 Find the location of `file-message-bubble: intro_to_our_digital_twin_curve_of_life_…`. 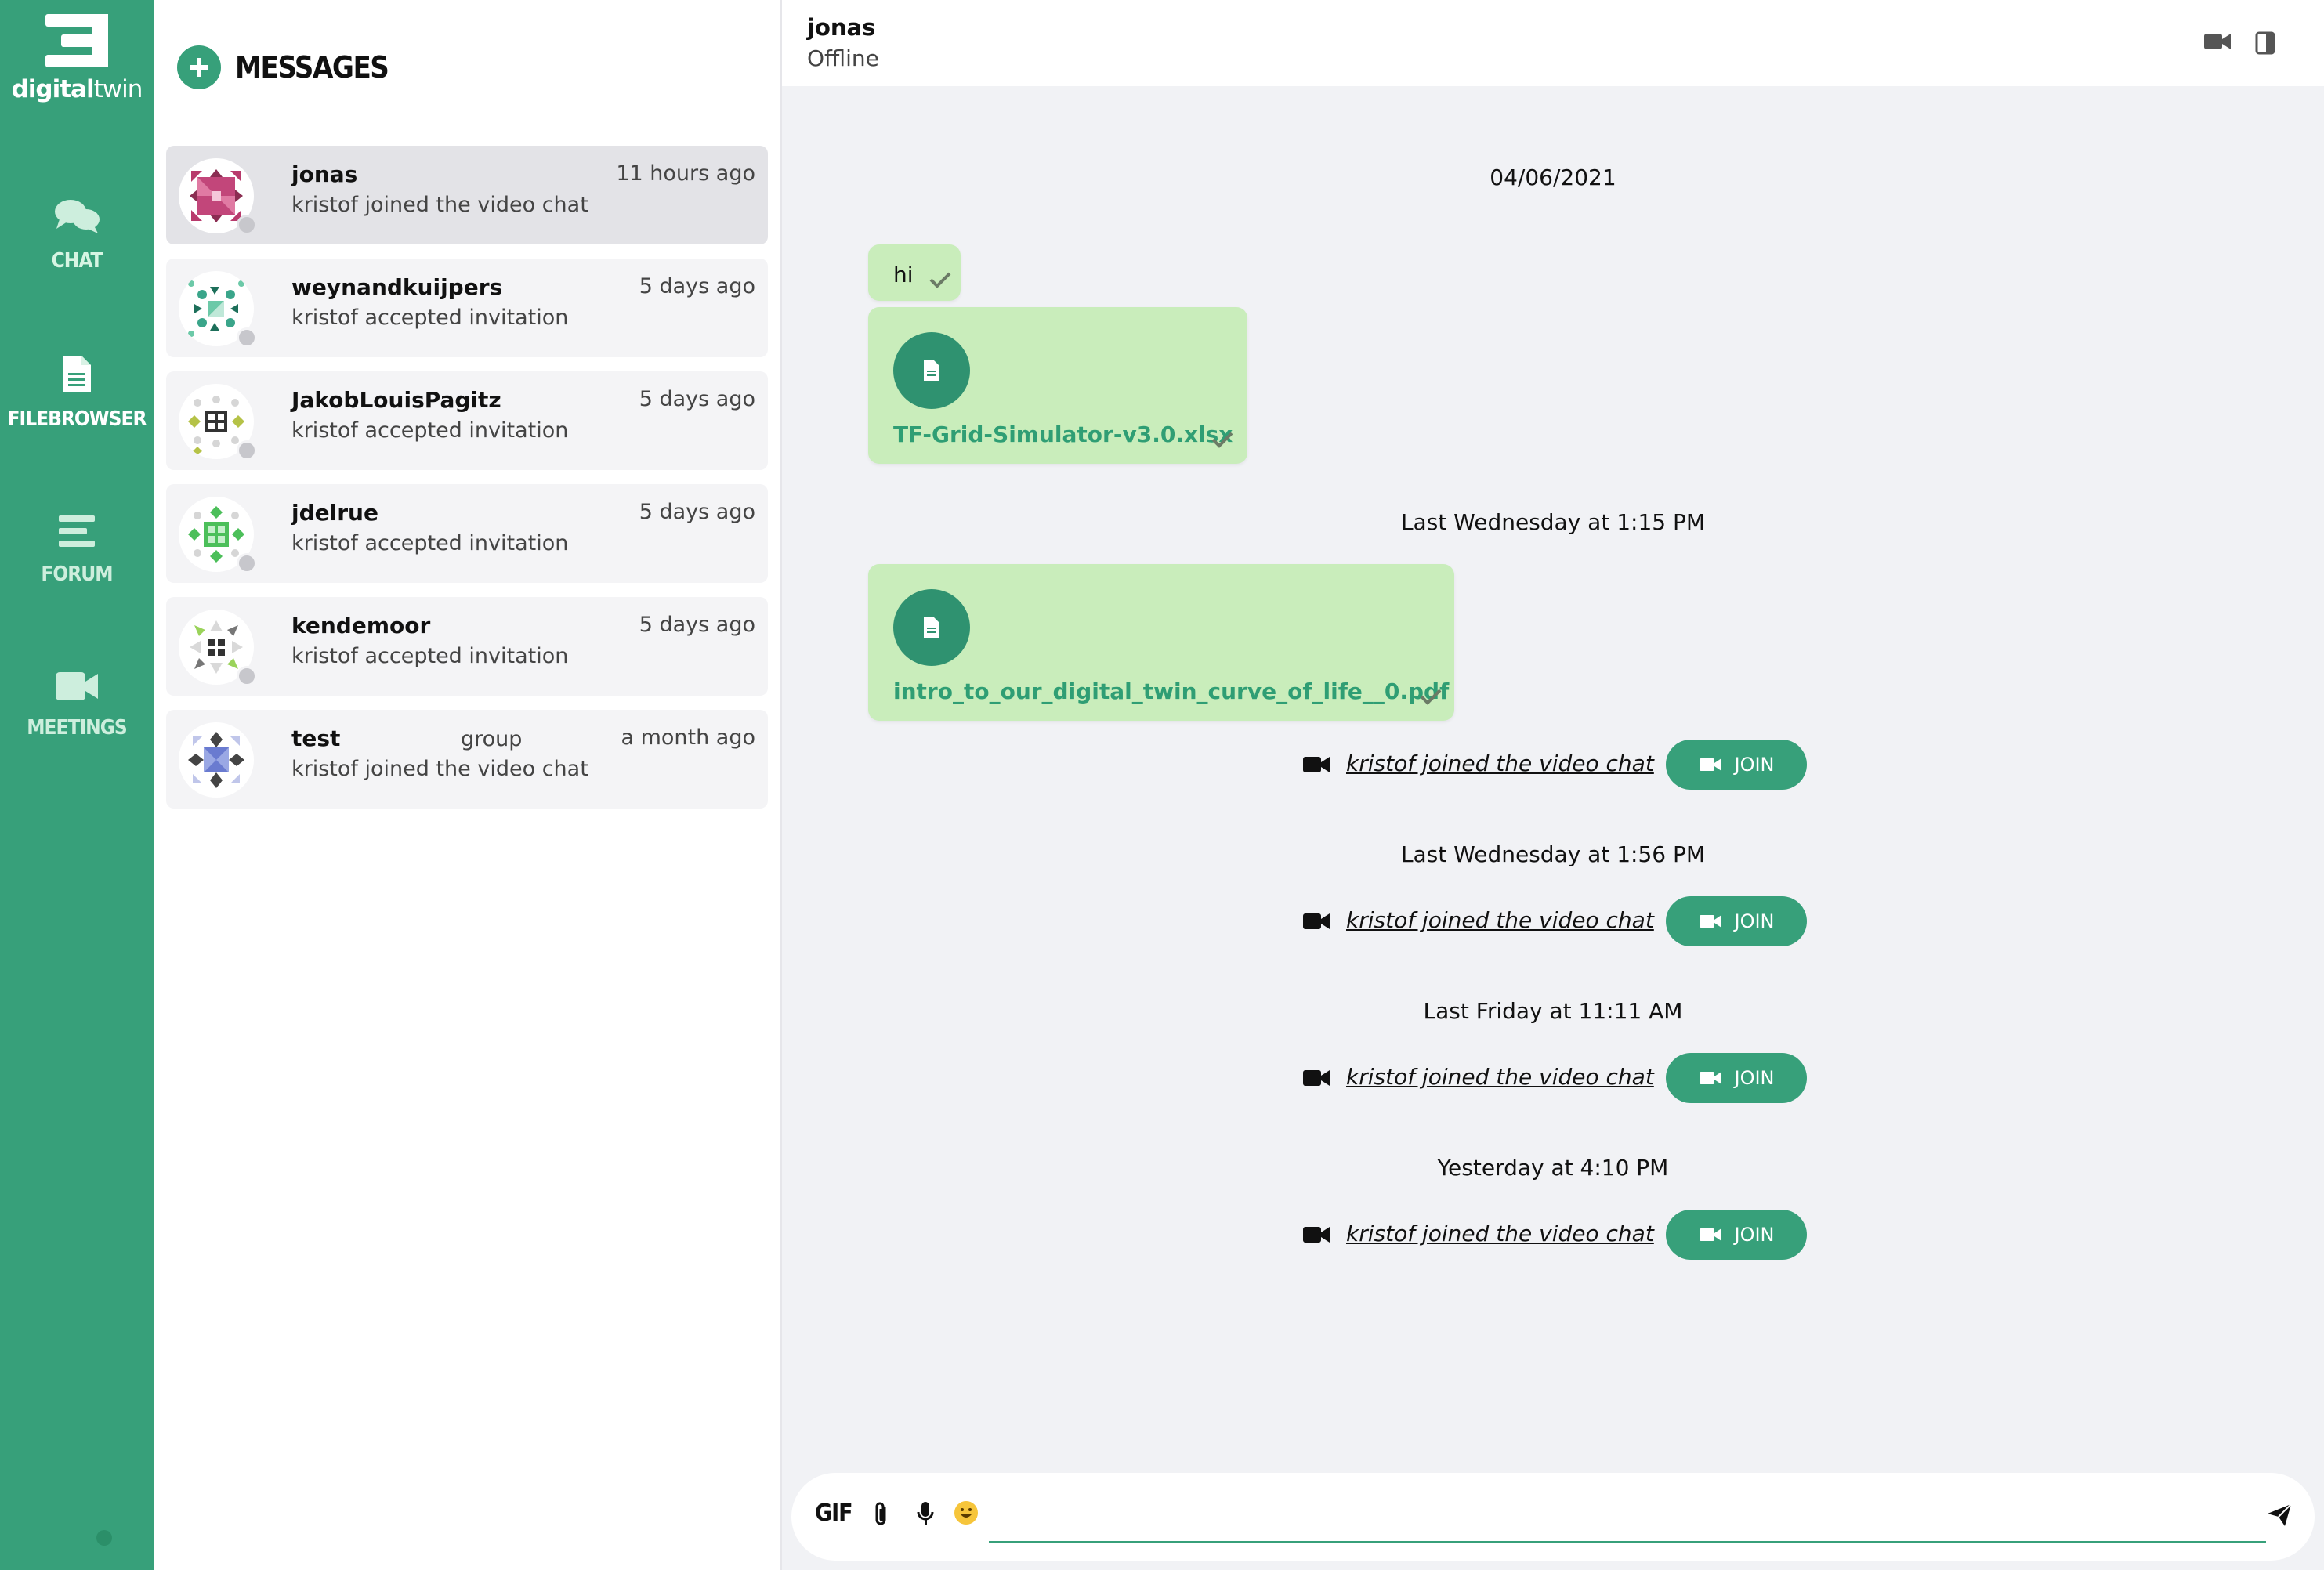

file-message-bubble: intro_to_our_digital_twin_curve_of_life_… is located at coordinates (1161, 642).